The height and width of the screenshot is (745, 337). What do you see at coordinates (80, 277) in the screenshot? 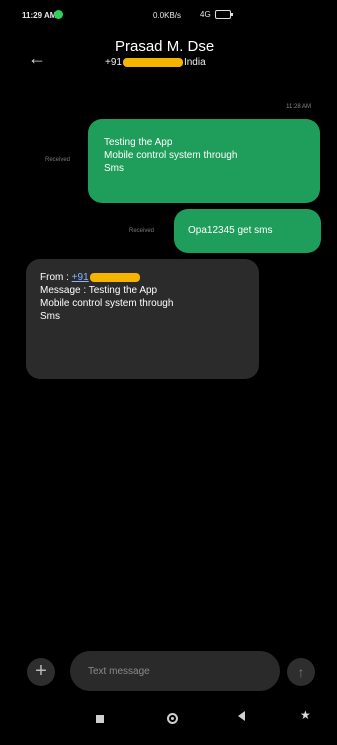
I see `from-number: +91` at bounding box center [80, 277].